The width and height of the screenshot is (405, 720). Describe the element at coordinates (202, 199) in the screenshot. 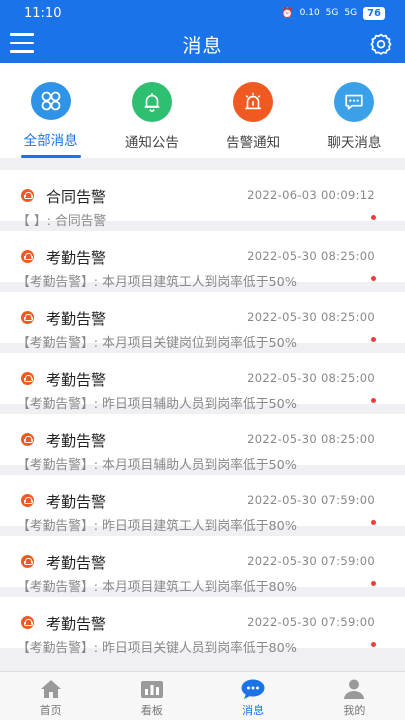

I see `message-item: 合同告警 2022-06-03 00:09:12 【 】: 合同告警` at that location.